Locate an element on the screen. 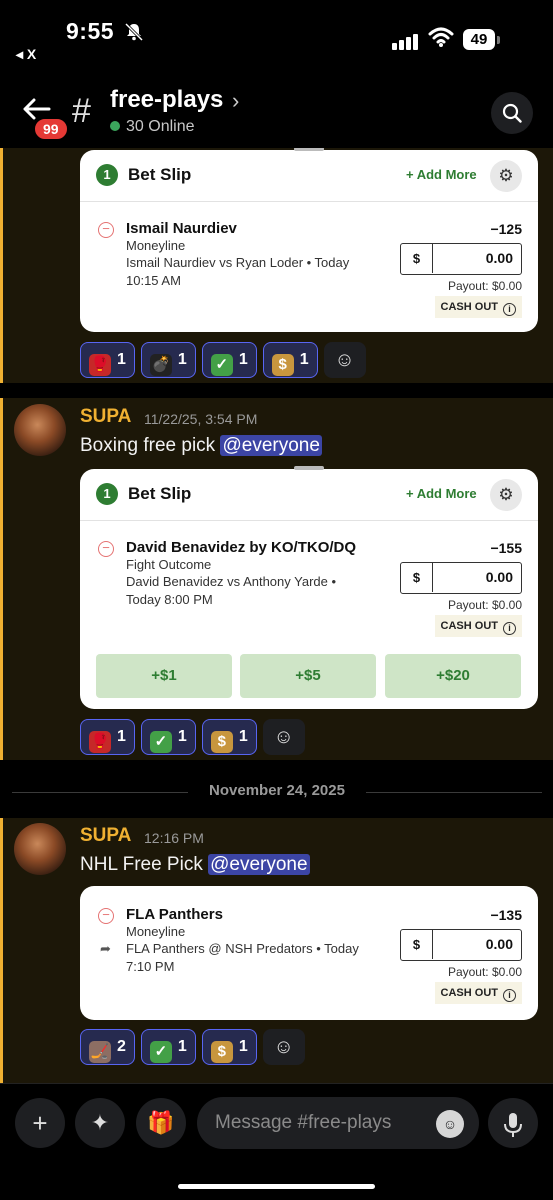 This screenshot has height=1200, width=553. search-icon is located at coordinates (512, 113).